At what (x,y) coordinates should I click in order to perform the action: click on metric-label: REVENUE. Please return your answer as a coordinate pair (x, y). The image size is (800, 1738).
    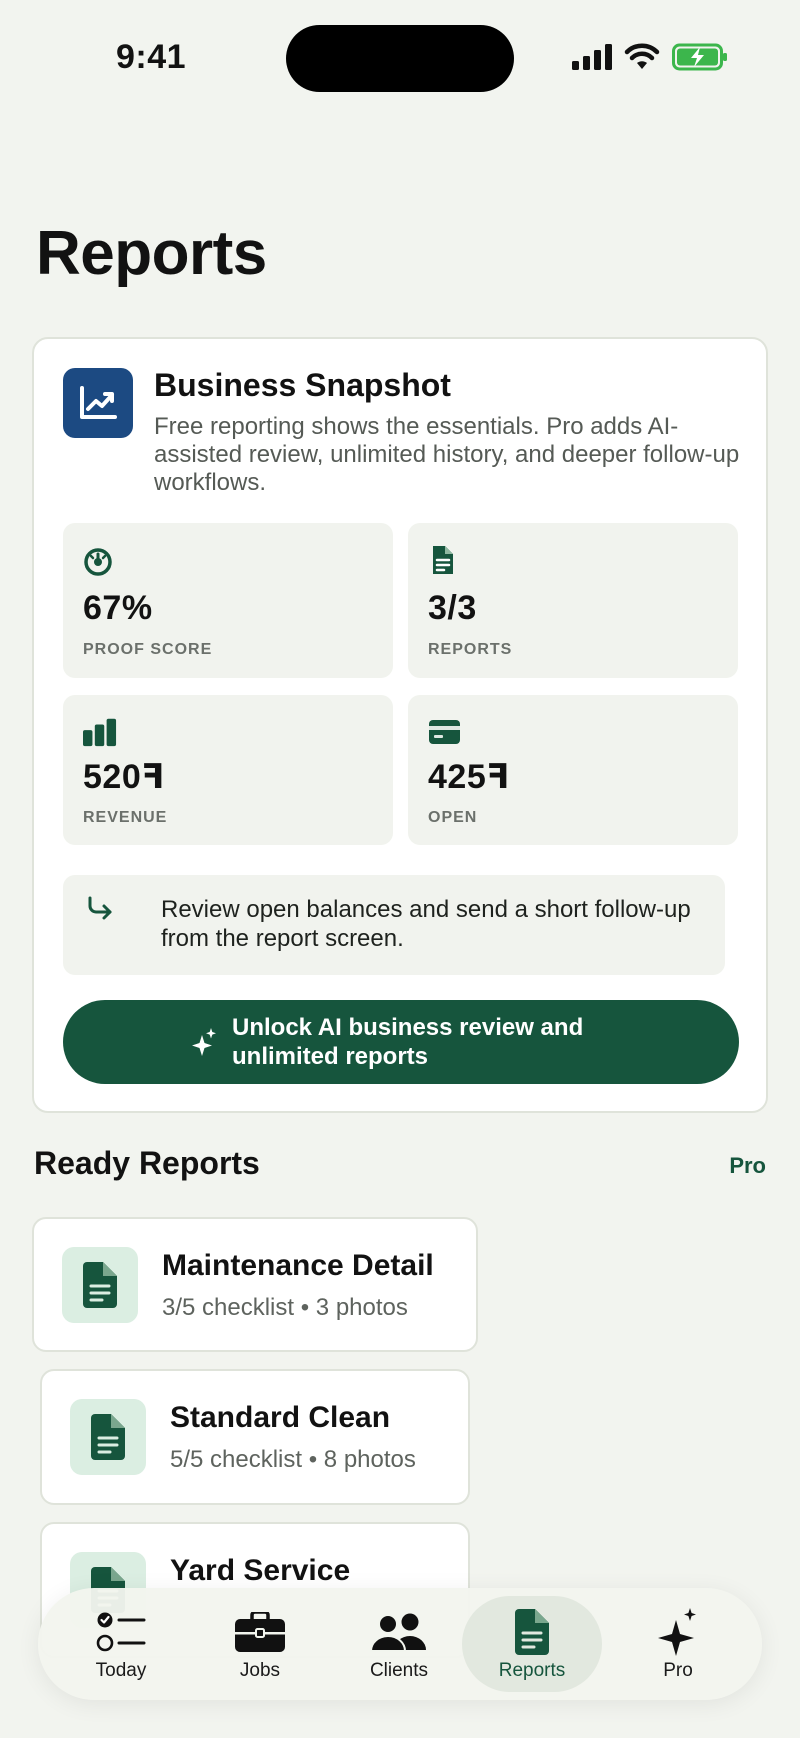
    Looking at the image, I should click on (125, 817).